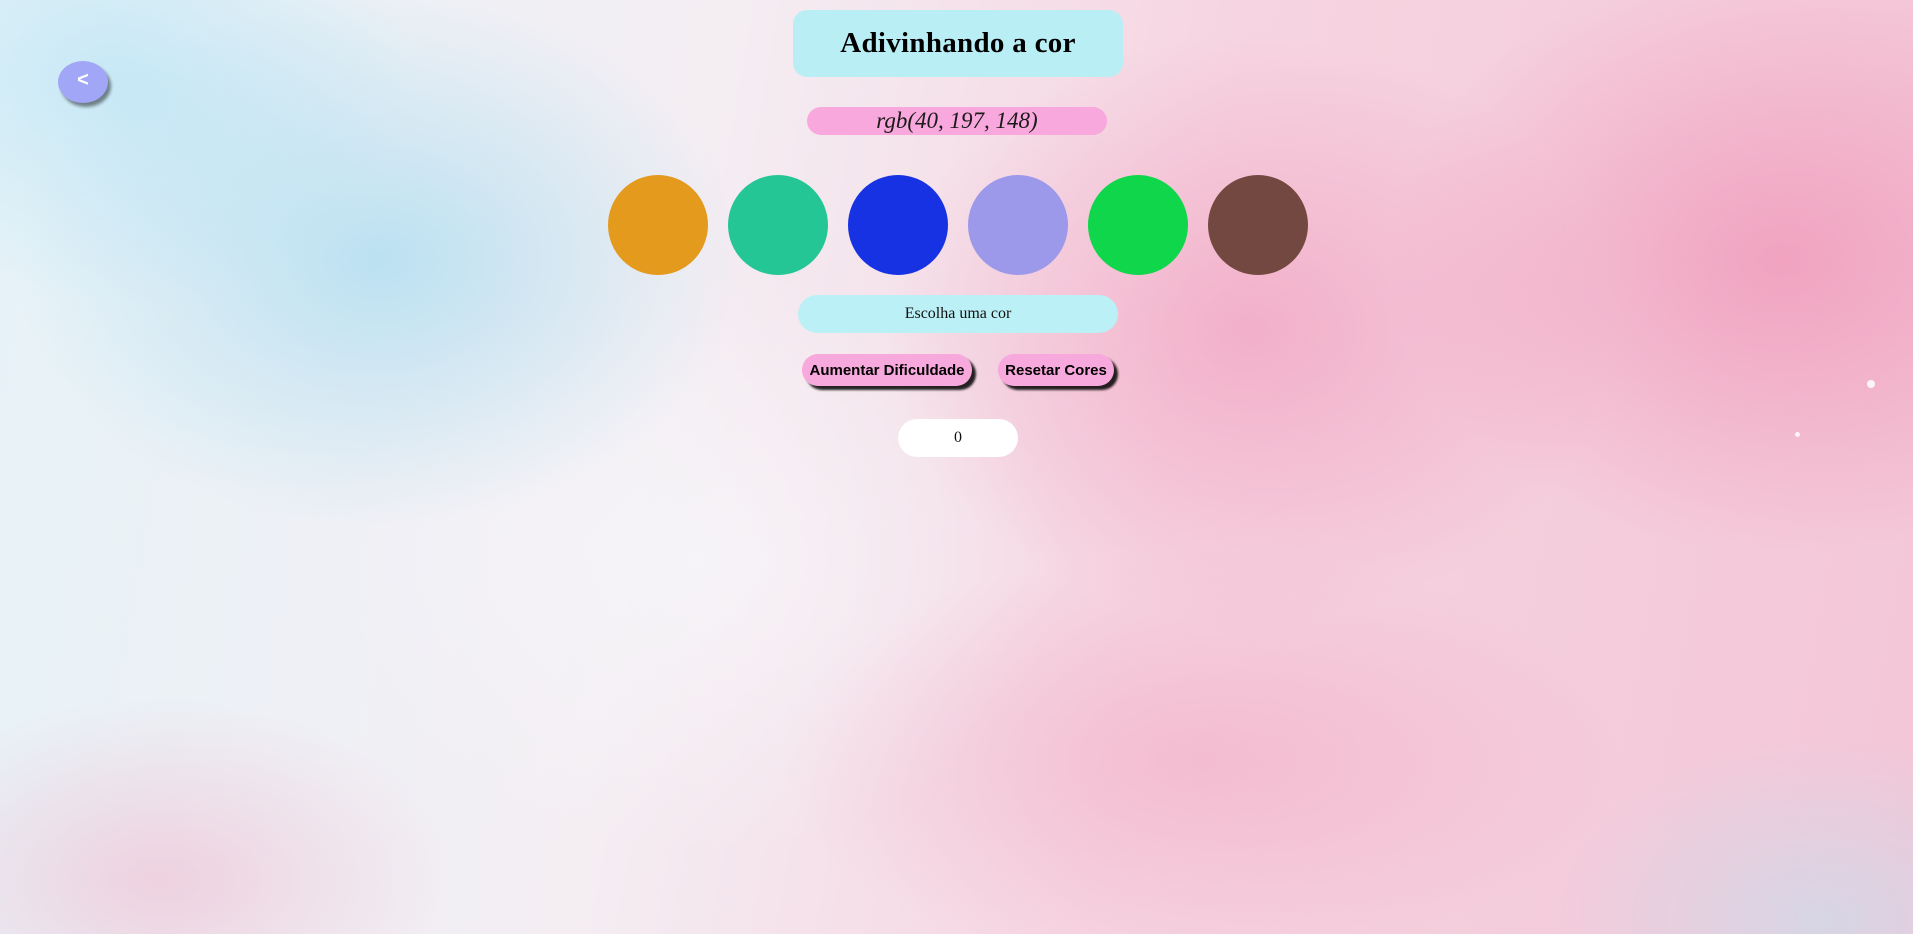 This screenshot has width=1913, height=934. What do you see at coordinates (83, 82) in the screenshot?
I see `back-button: <` at bounding box center [83, 82].